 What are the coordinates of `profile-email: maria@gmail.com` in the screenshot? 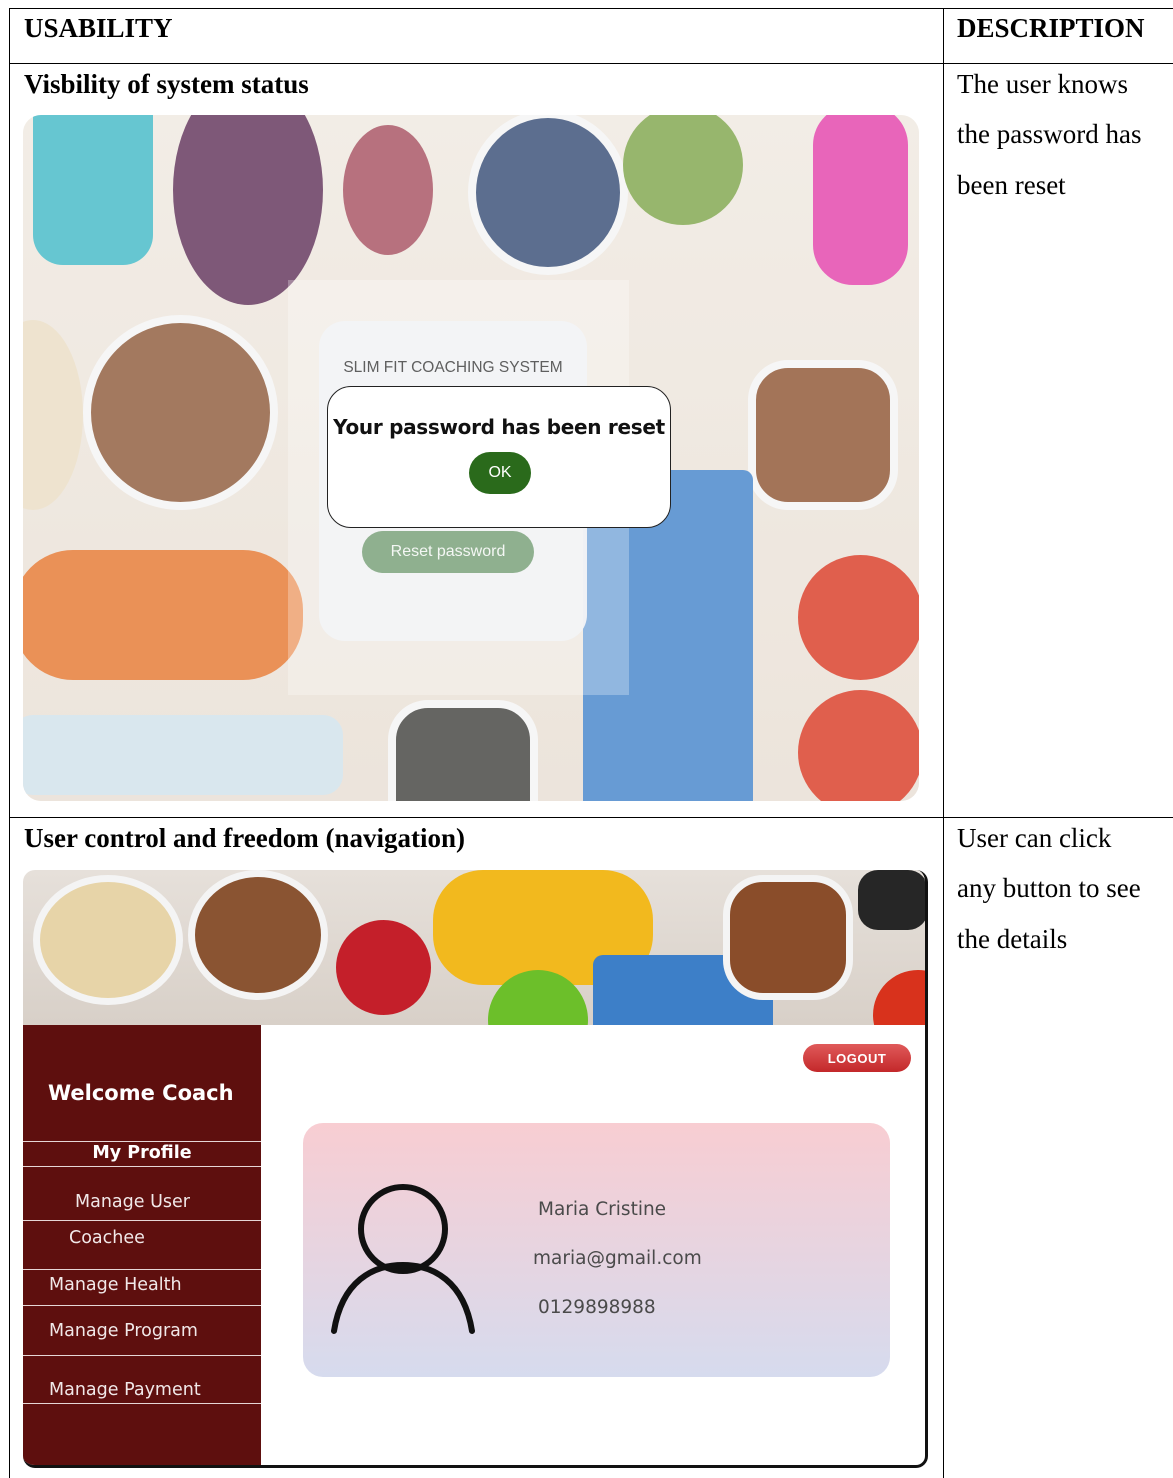 It's located at (617, 1258).